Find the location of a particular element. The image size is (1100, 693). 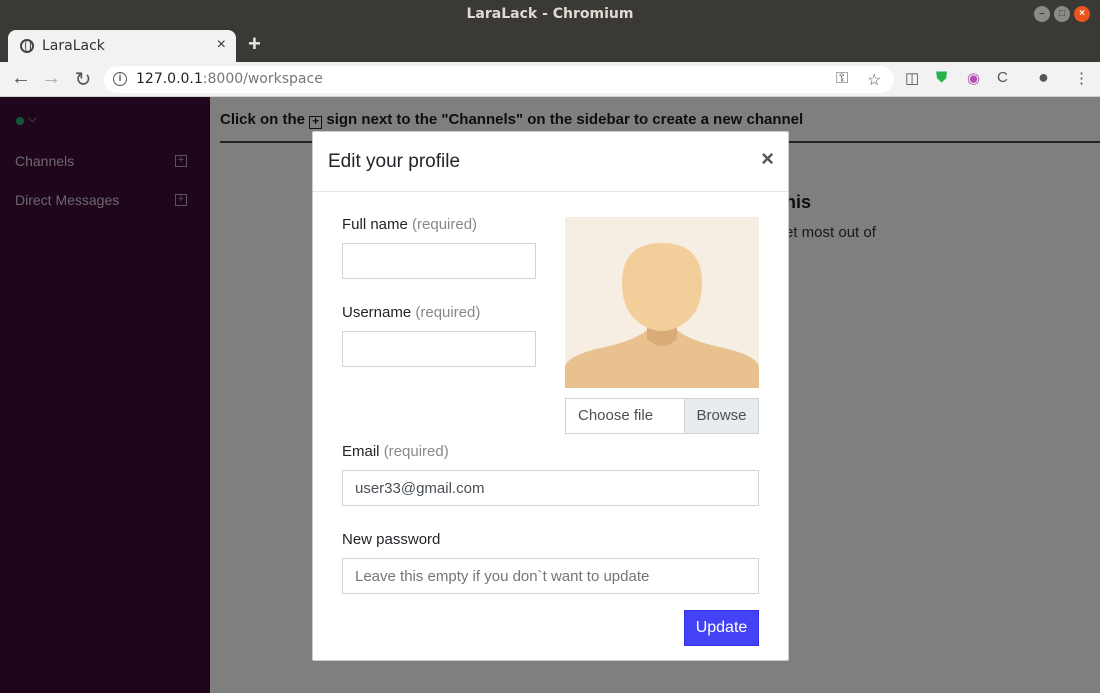

avatar is located at coordinates (662, 302).